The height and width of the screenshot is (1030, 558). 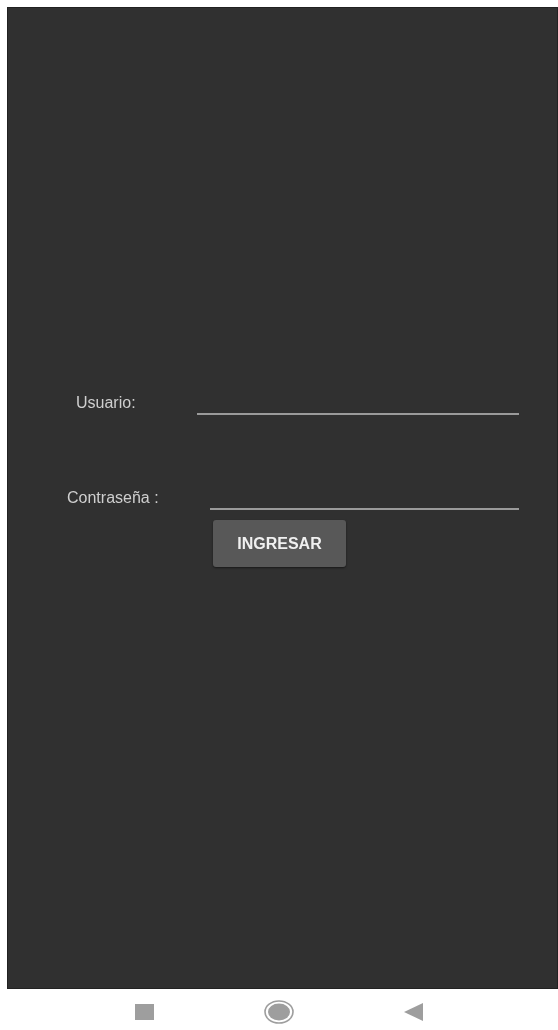 What do you see at coordinates (144, 1011) in the screenshot?
I see `square-icon` at bounding box center [144, 1011].